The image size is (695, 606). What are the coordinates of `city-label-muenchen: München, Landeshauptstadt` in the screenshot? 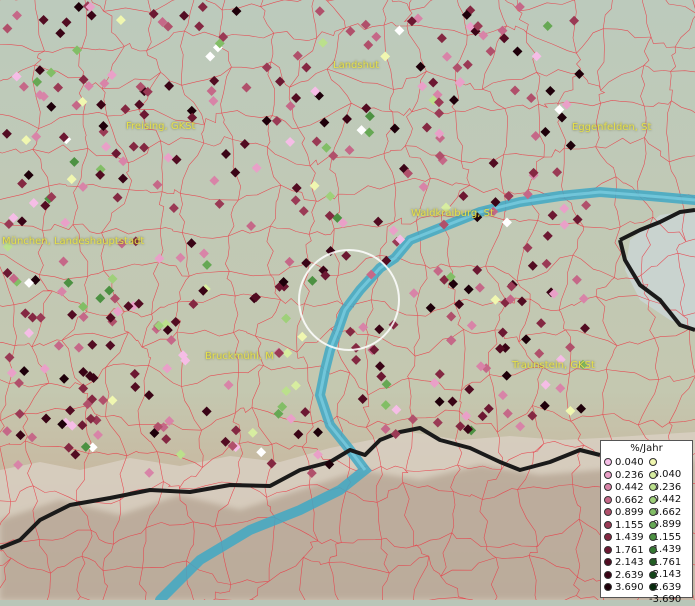 It's located at (73, 241).